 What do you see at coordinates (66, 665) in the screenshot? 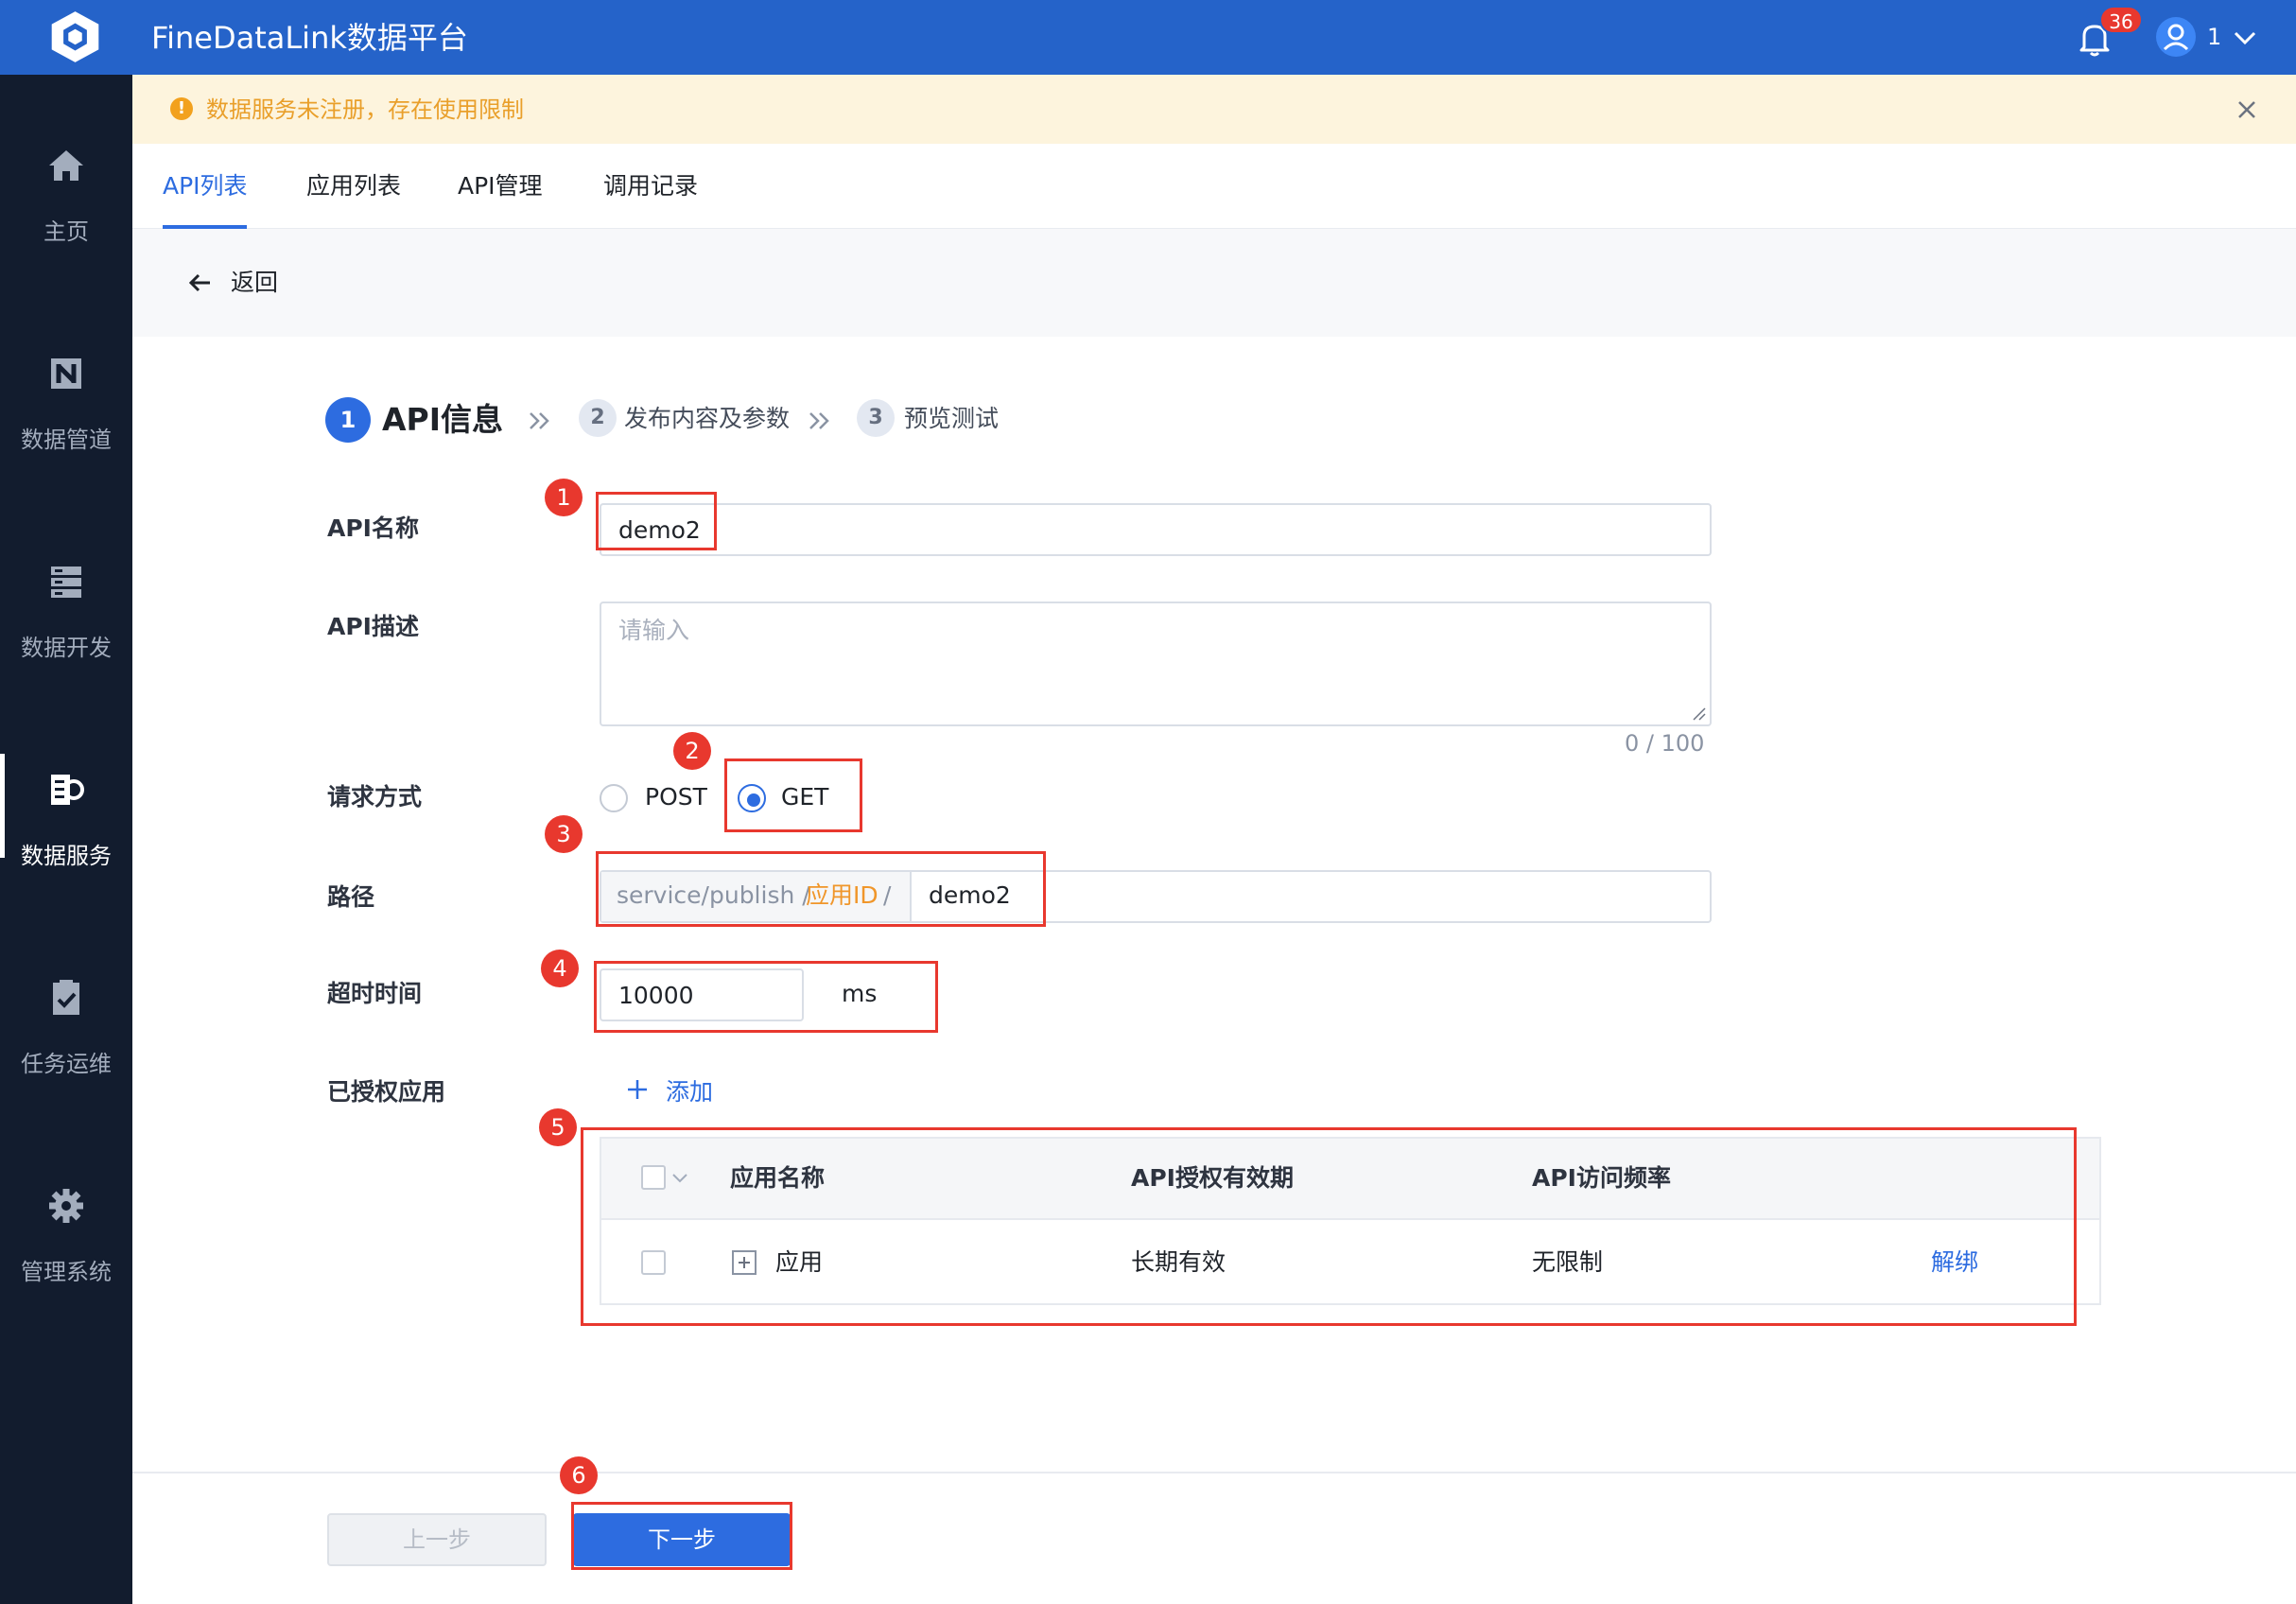
I see `sidebar-item-data-dev: 数据开发` at bounding box center [66, 665].